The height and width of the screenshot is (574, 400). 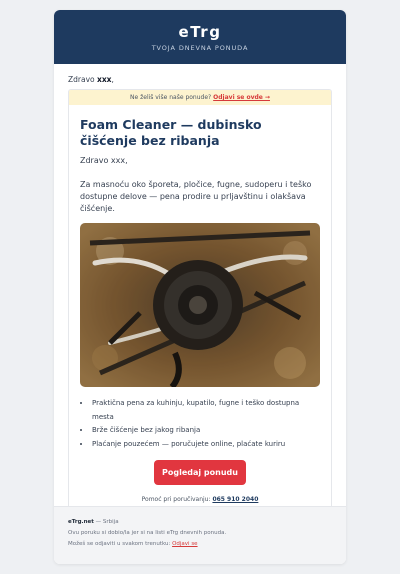 What do you see at coordinates (171, 97) in the screenshot?
I see `notice-text: Ne želiš više naše ponude?` at bounding box center [171, 97].